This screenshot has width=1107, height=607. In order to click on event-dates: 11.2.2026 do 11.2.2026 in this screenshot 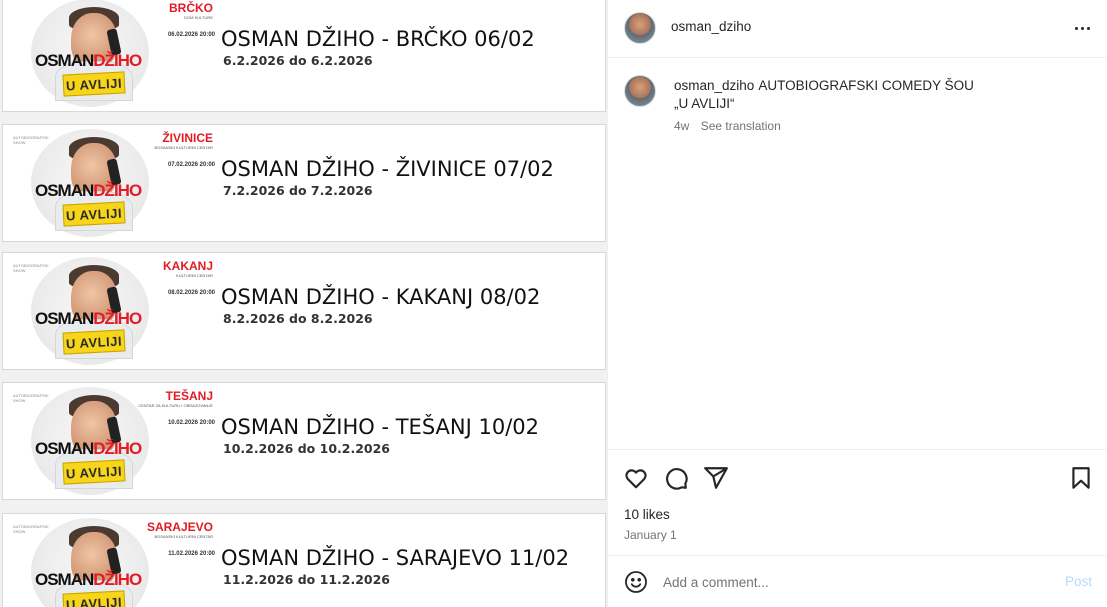, I will do `click(306, 579)`.